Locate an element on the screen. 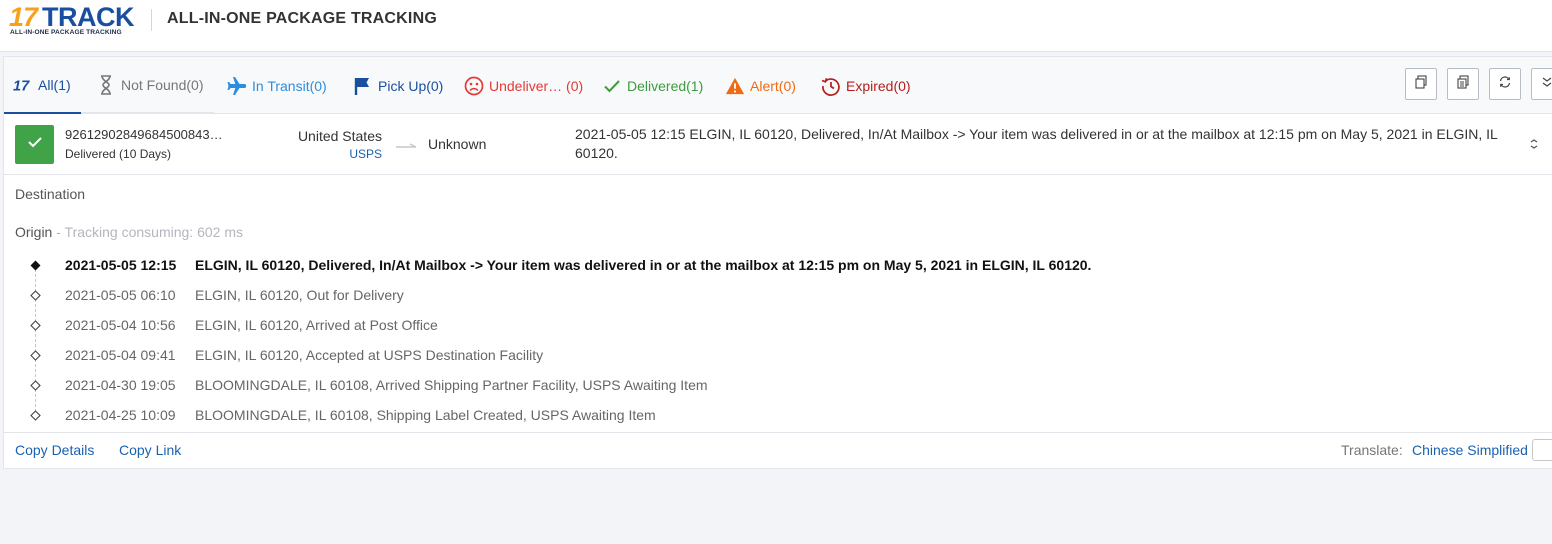  svg-text: 17 is located at coordinates (21, 86).